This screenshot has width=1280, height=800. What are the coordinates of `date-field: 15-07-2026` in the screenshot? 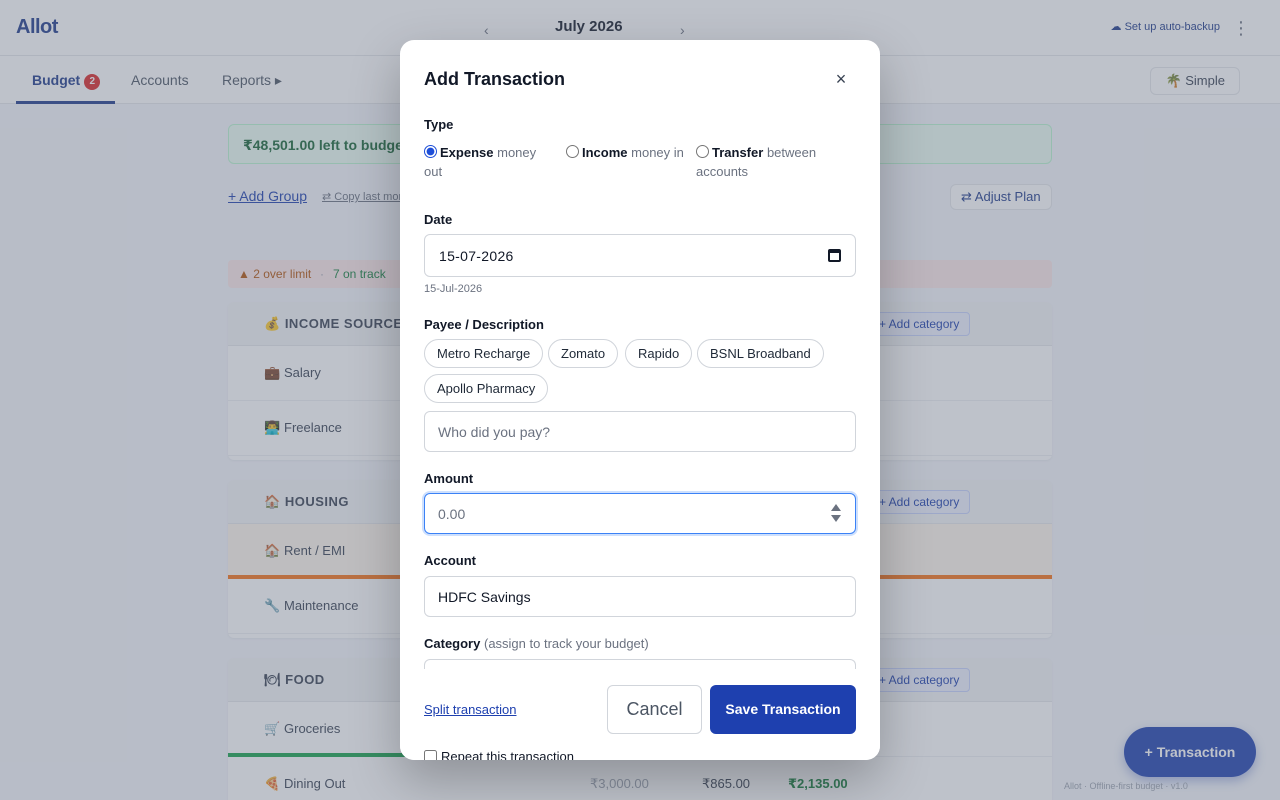 It's located at (640, 255).